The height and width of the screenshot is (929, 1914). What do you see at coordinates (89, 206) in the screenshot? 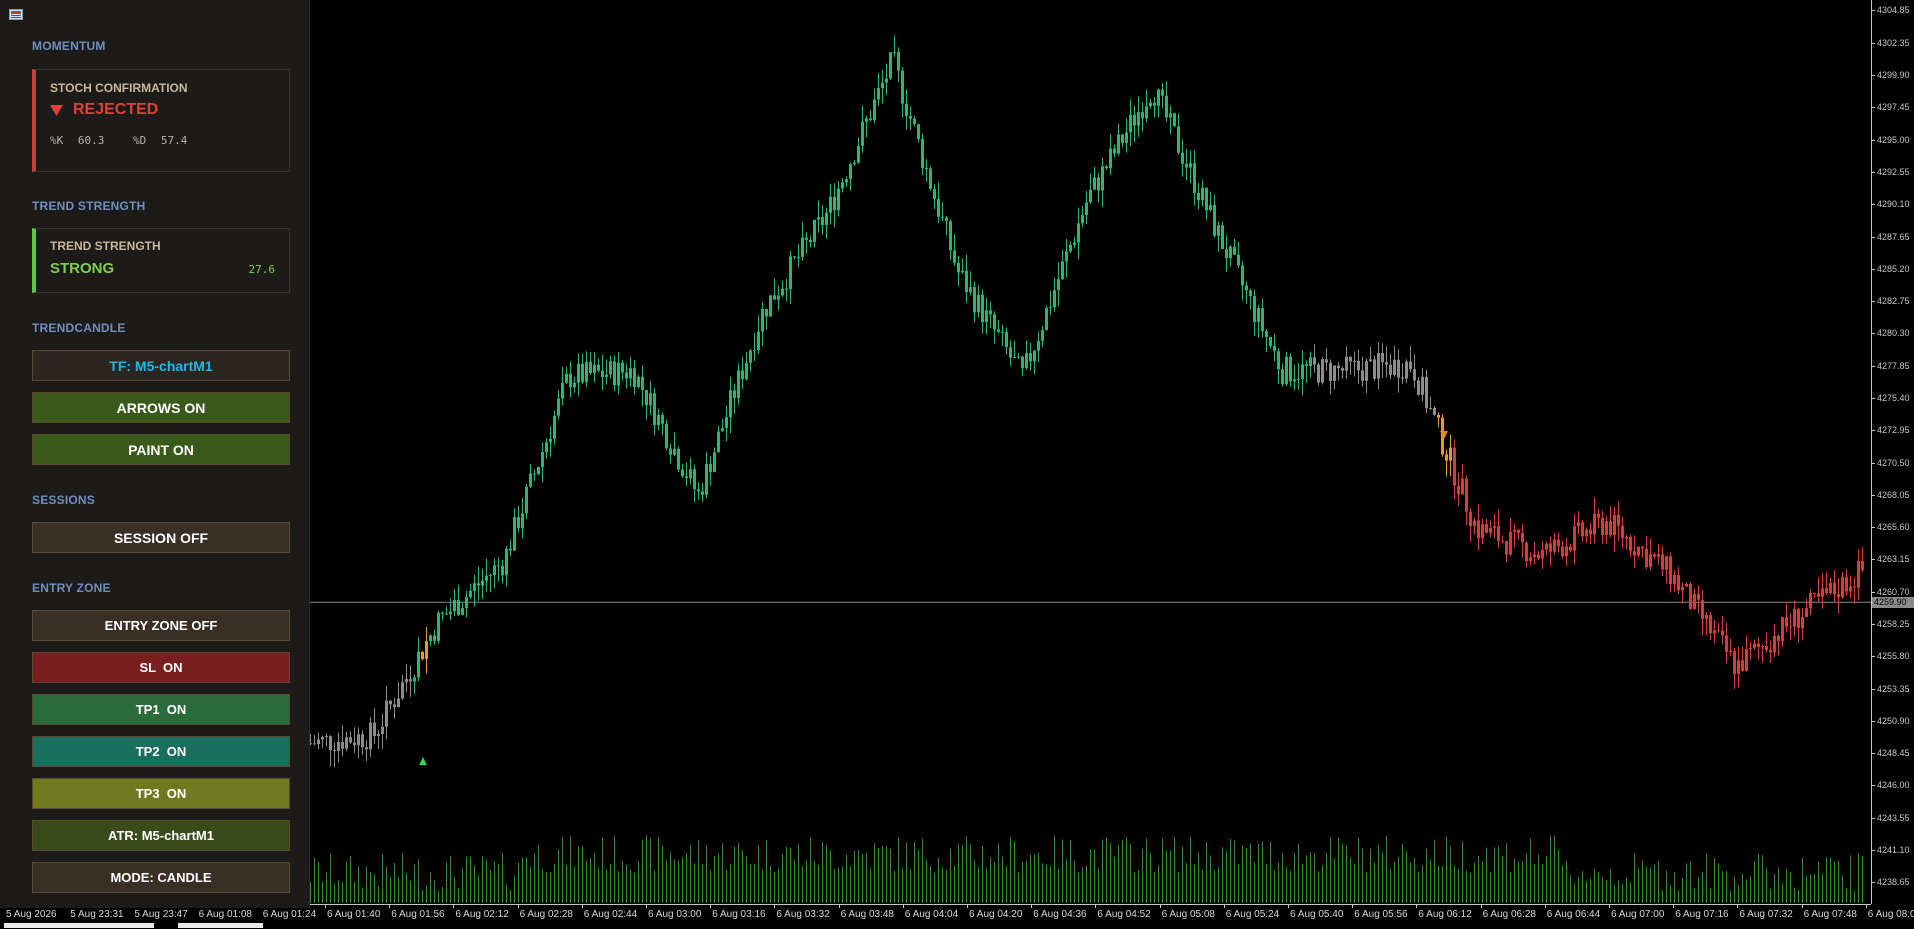
I see `section-title-trend-strength: TREND STRENGTH` at bounding box center [89, 206].